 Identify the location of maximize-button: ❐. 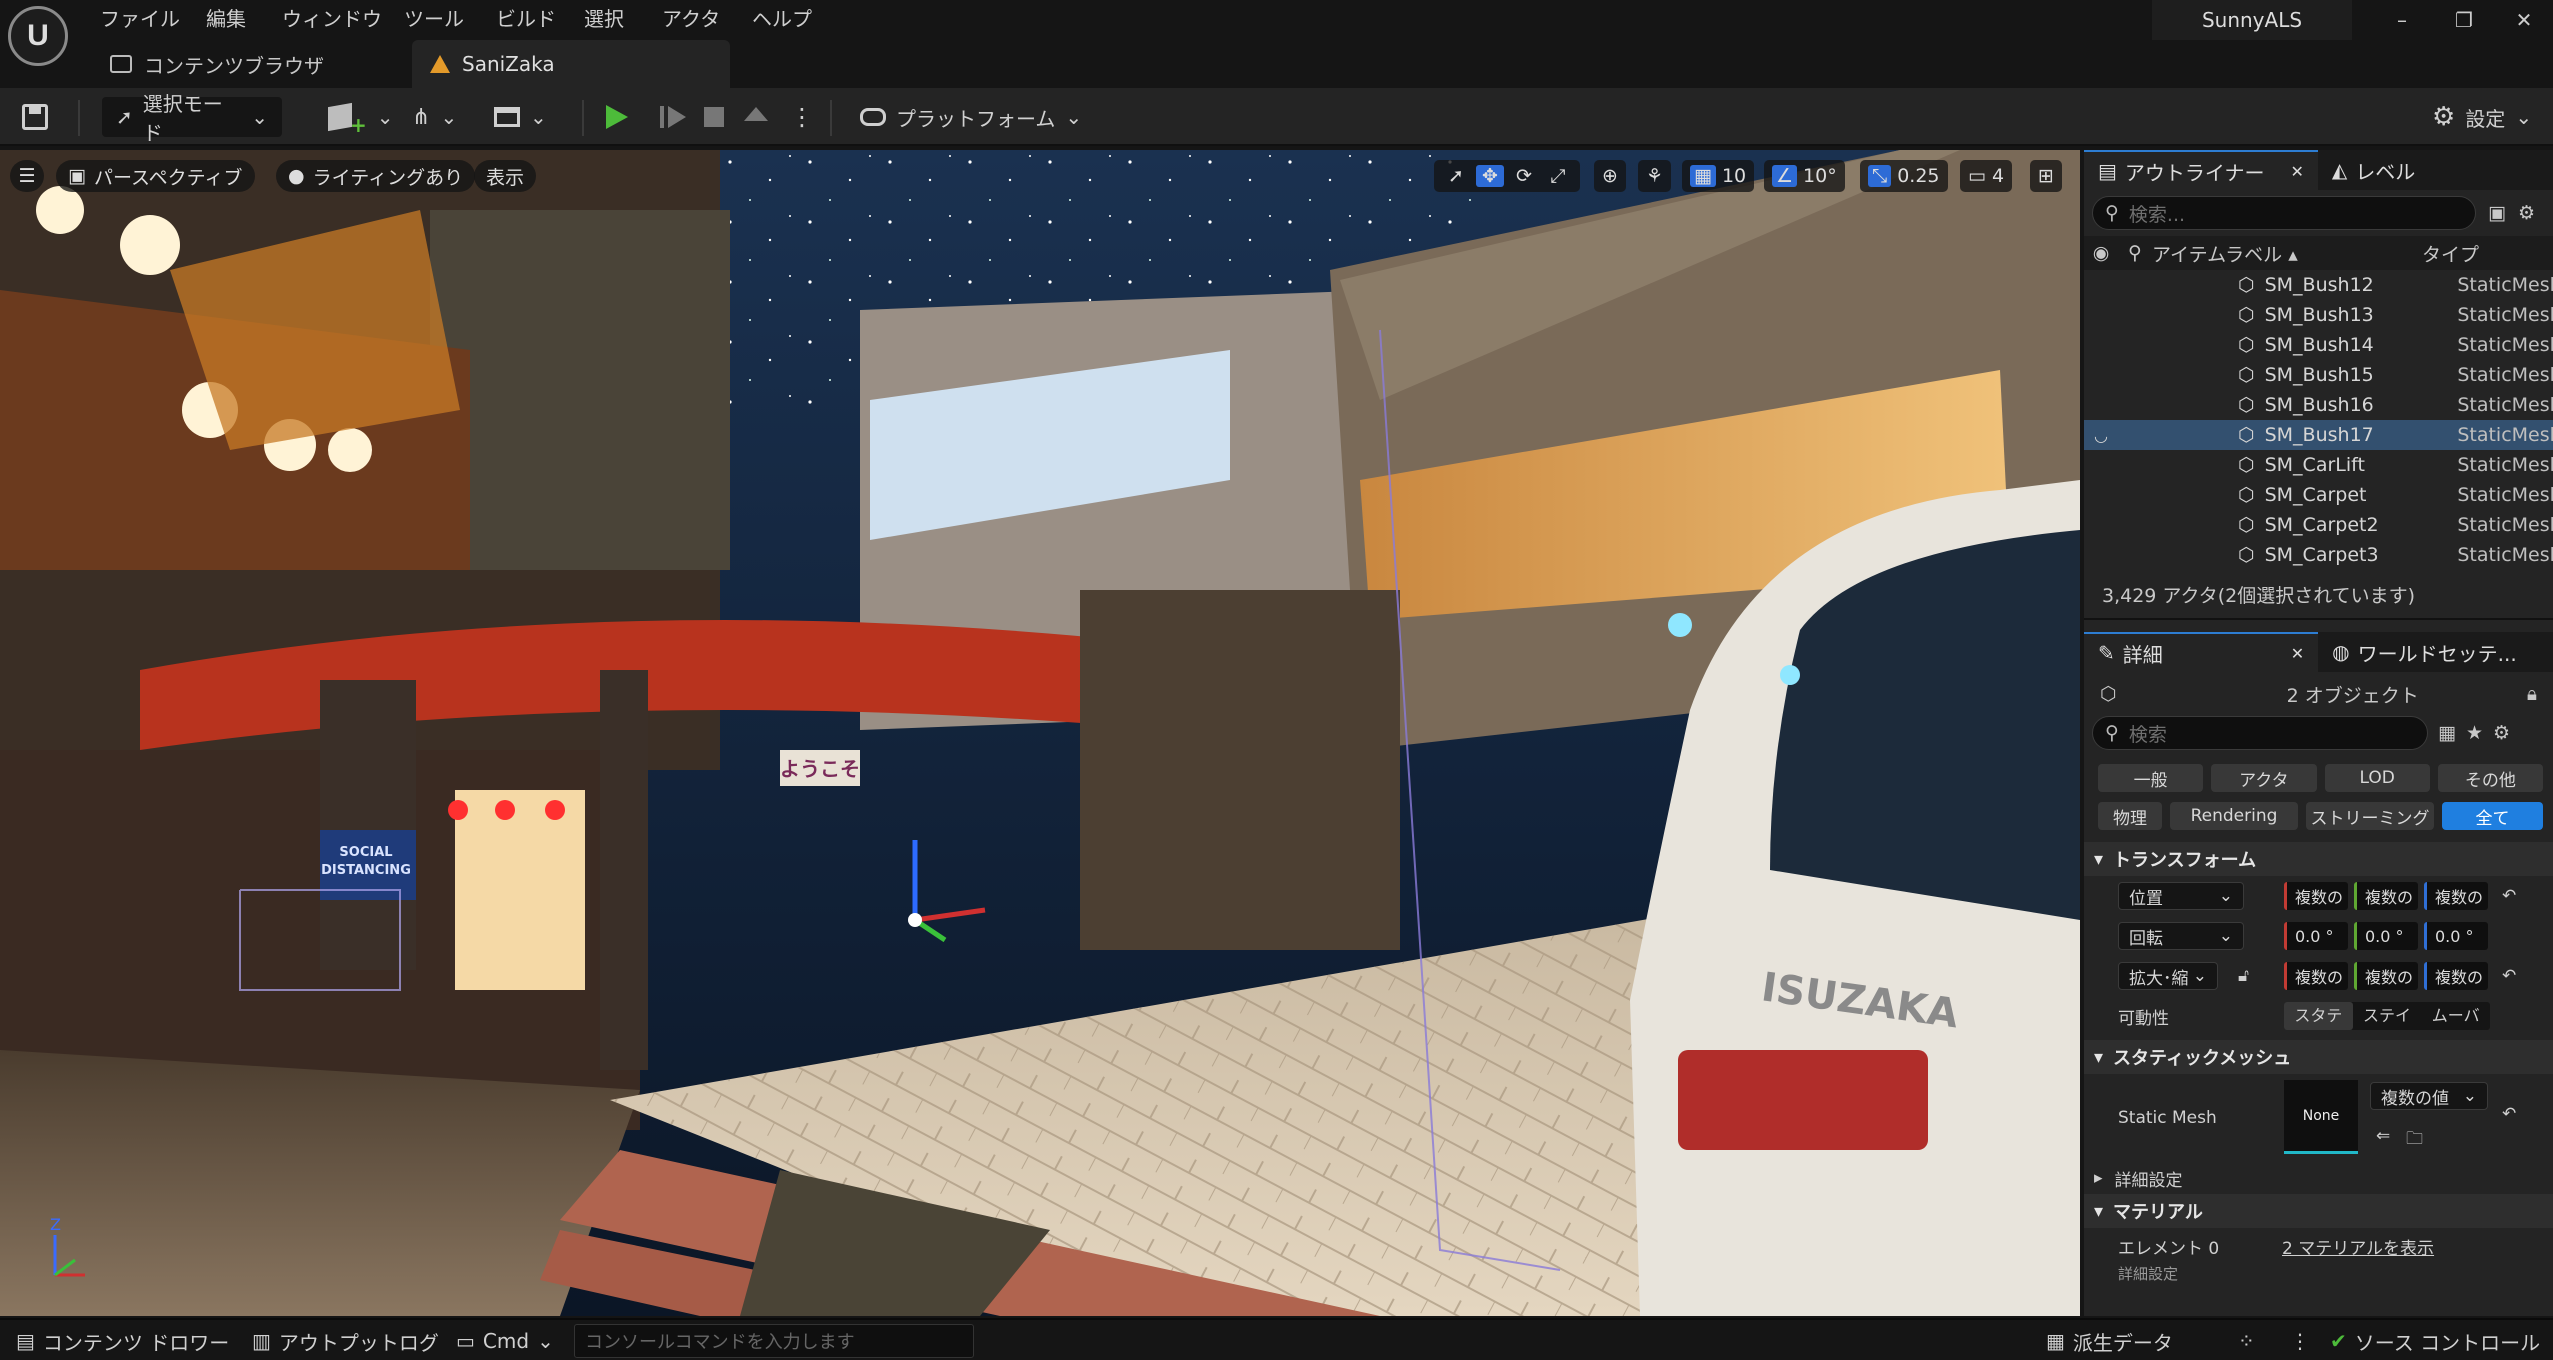
(2464, 21).